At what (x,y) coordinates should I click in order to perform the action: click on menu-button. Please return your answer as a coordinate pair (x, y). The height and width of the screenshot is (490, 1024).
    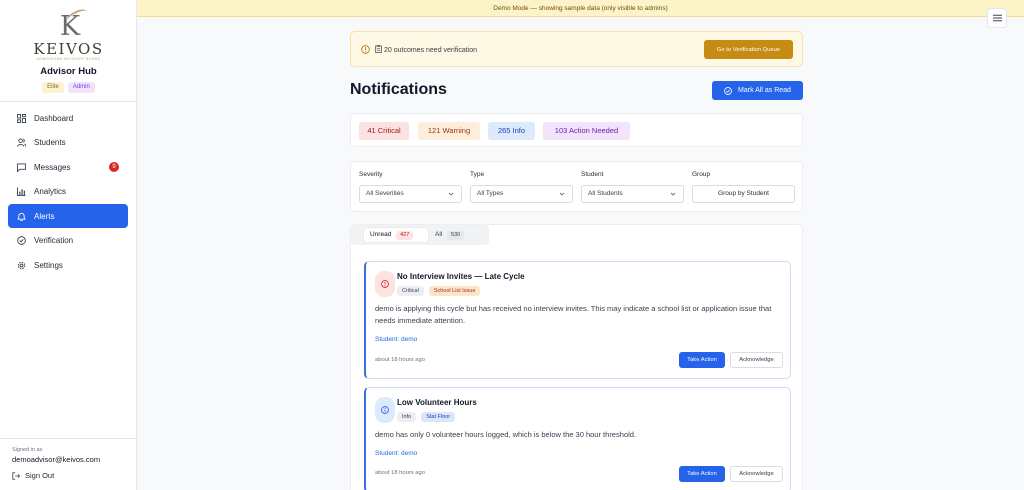
    Looking at the image, I should click on (997, 18).